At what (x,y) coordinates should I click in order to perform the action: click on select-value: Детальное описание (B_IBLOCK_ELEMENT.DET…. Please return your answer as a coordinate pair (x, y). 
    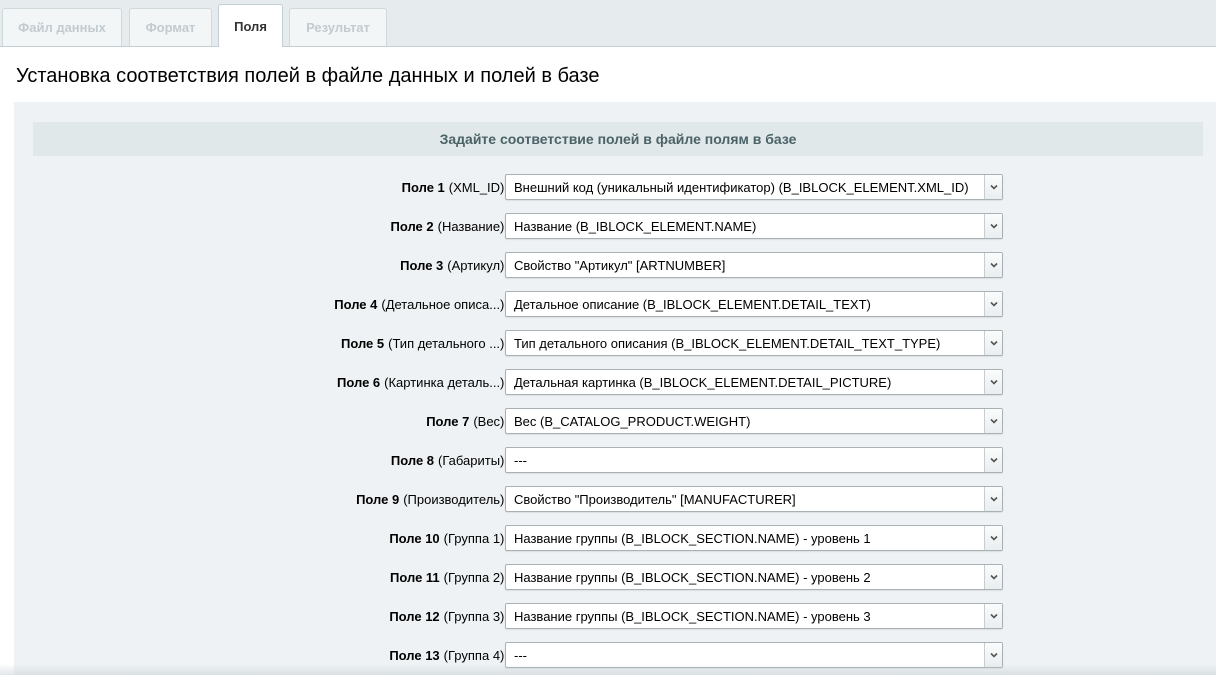
    Looking at the image, I should click on (692, 304).